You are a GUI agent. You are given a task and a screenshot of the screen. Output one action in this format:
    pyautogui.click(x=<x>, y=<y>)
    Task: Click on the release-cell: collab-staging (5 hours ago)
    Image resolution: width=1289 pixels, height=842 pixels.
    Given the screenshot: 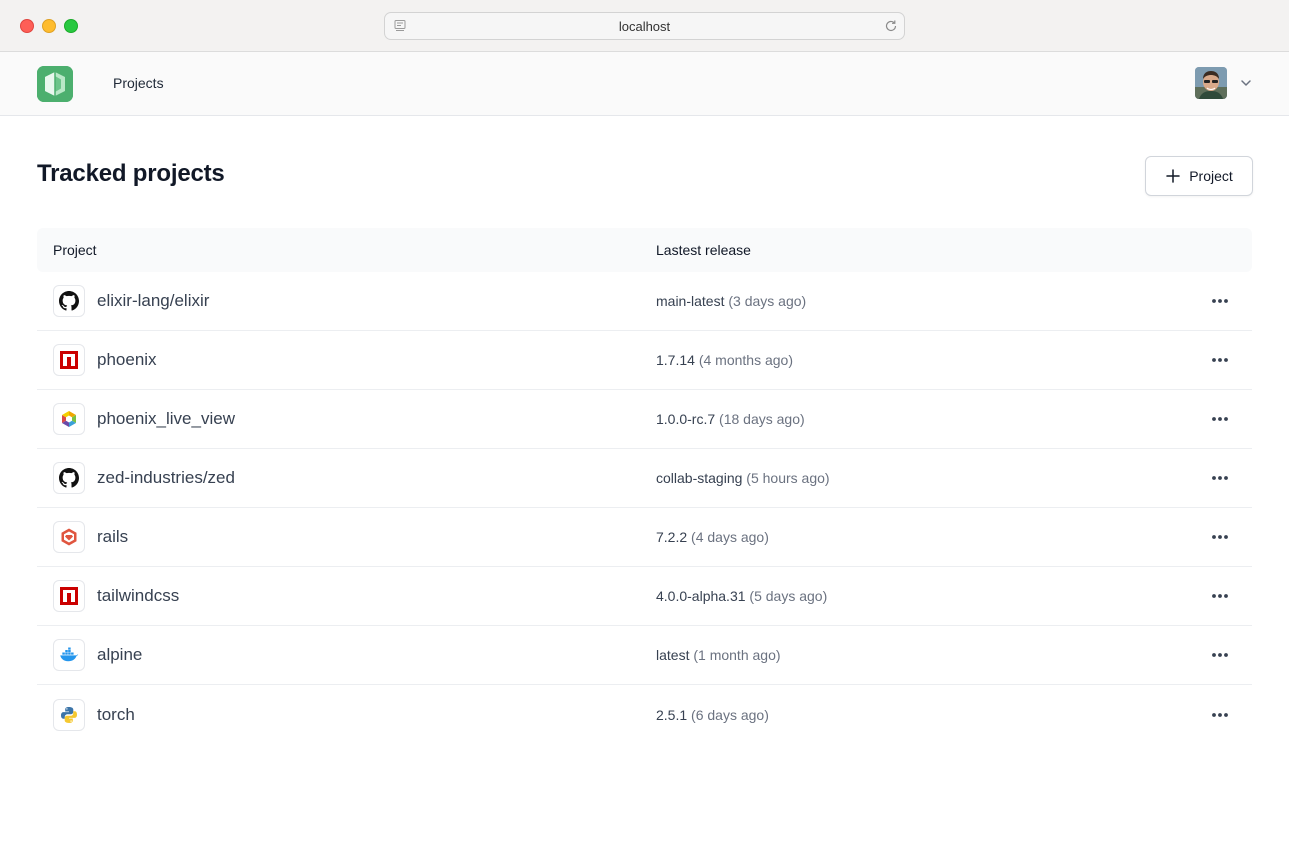 What is the action you would take?
    pyautogui.click(x=929, y=478)
    